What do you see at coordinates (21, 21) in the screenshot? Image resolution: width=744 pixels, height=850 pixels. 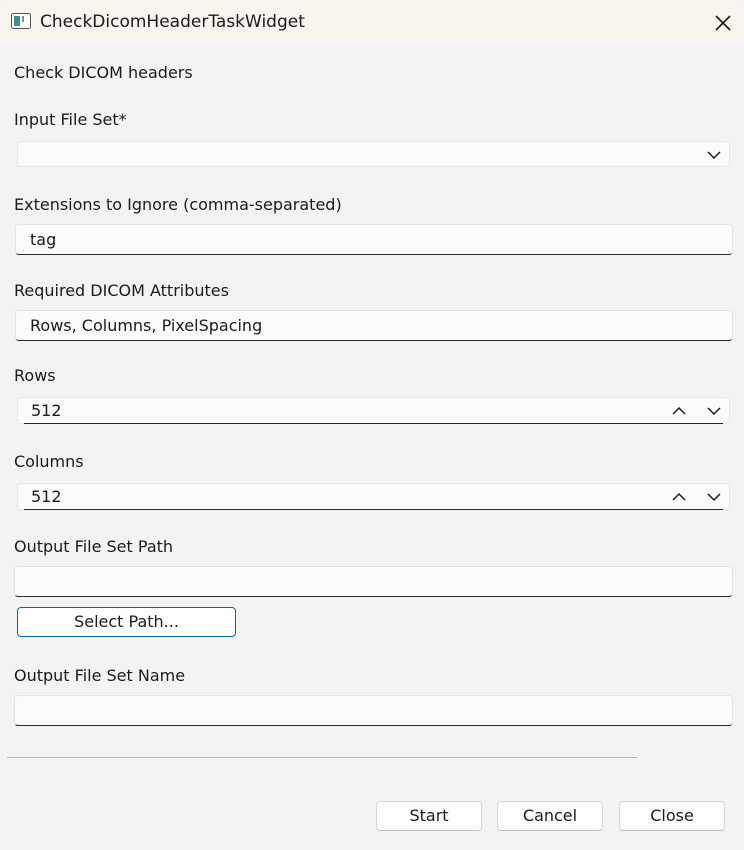 I see `window-app-icon` at bounding box center [21, 21].